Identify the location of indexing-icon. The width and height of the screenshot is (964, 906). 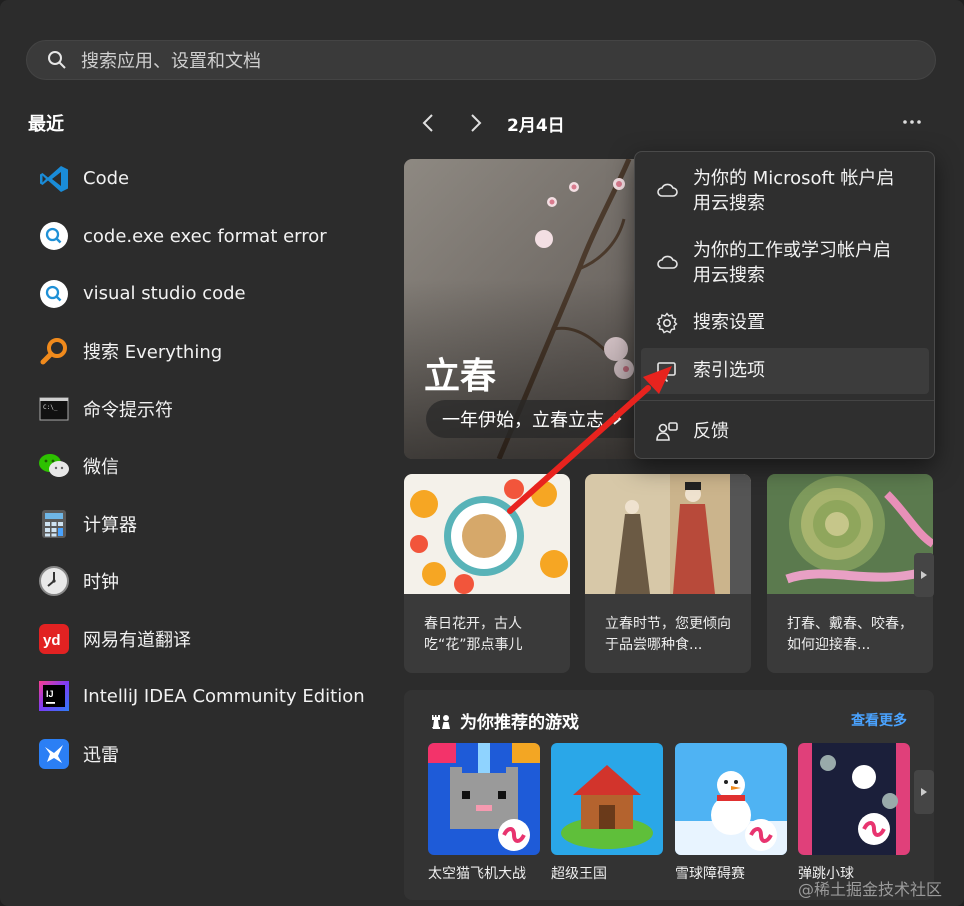
(666, 372).